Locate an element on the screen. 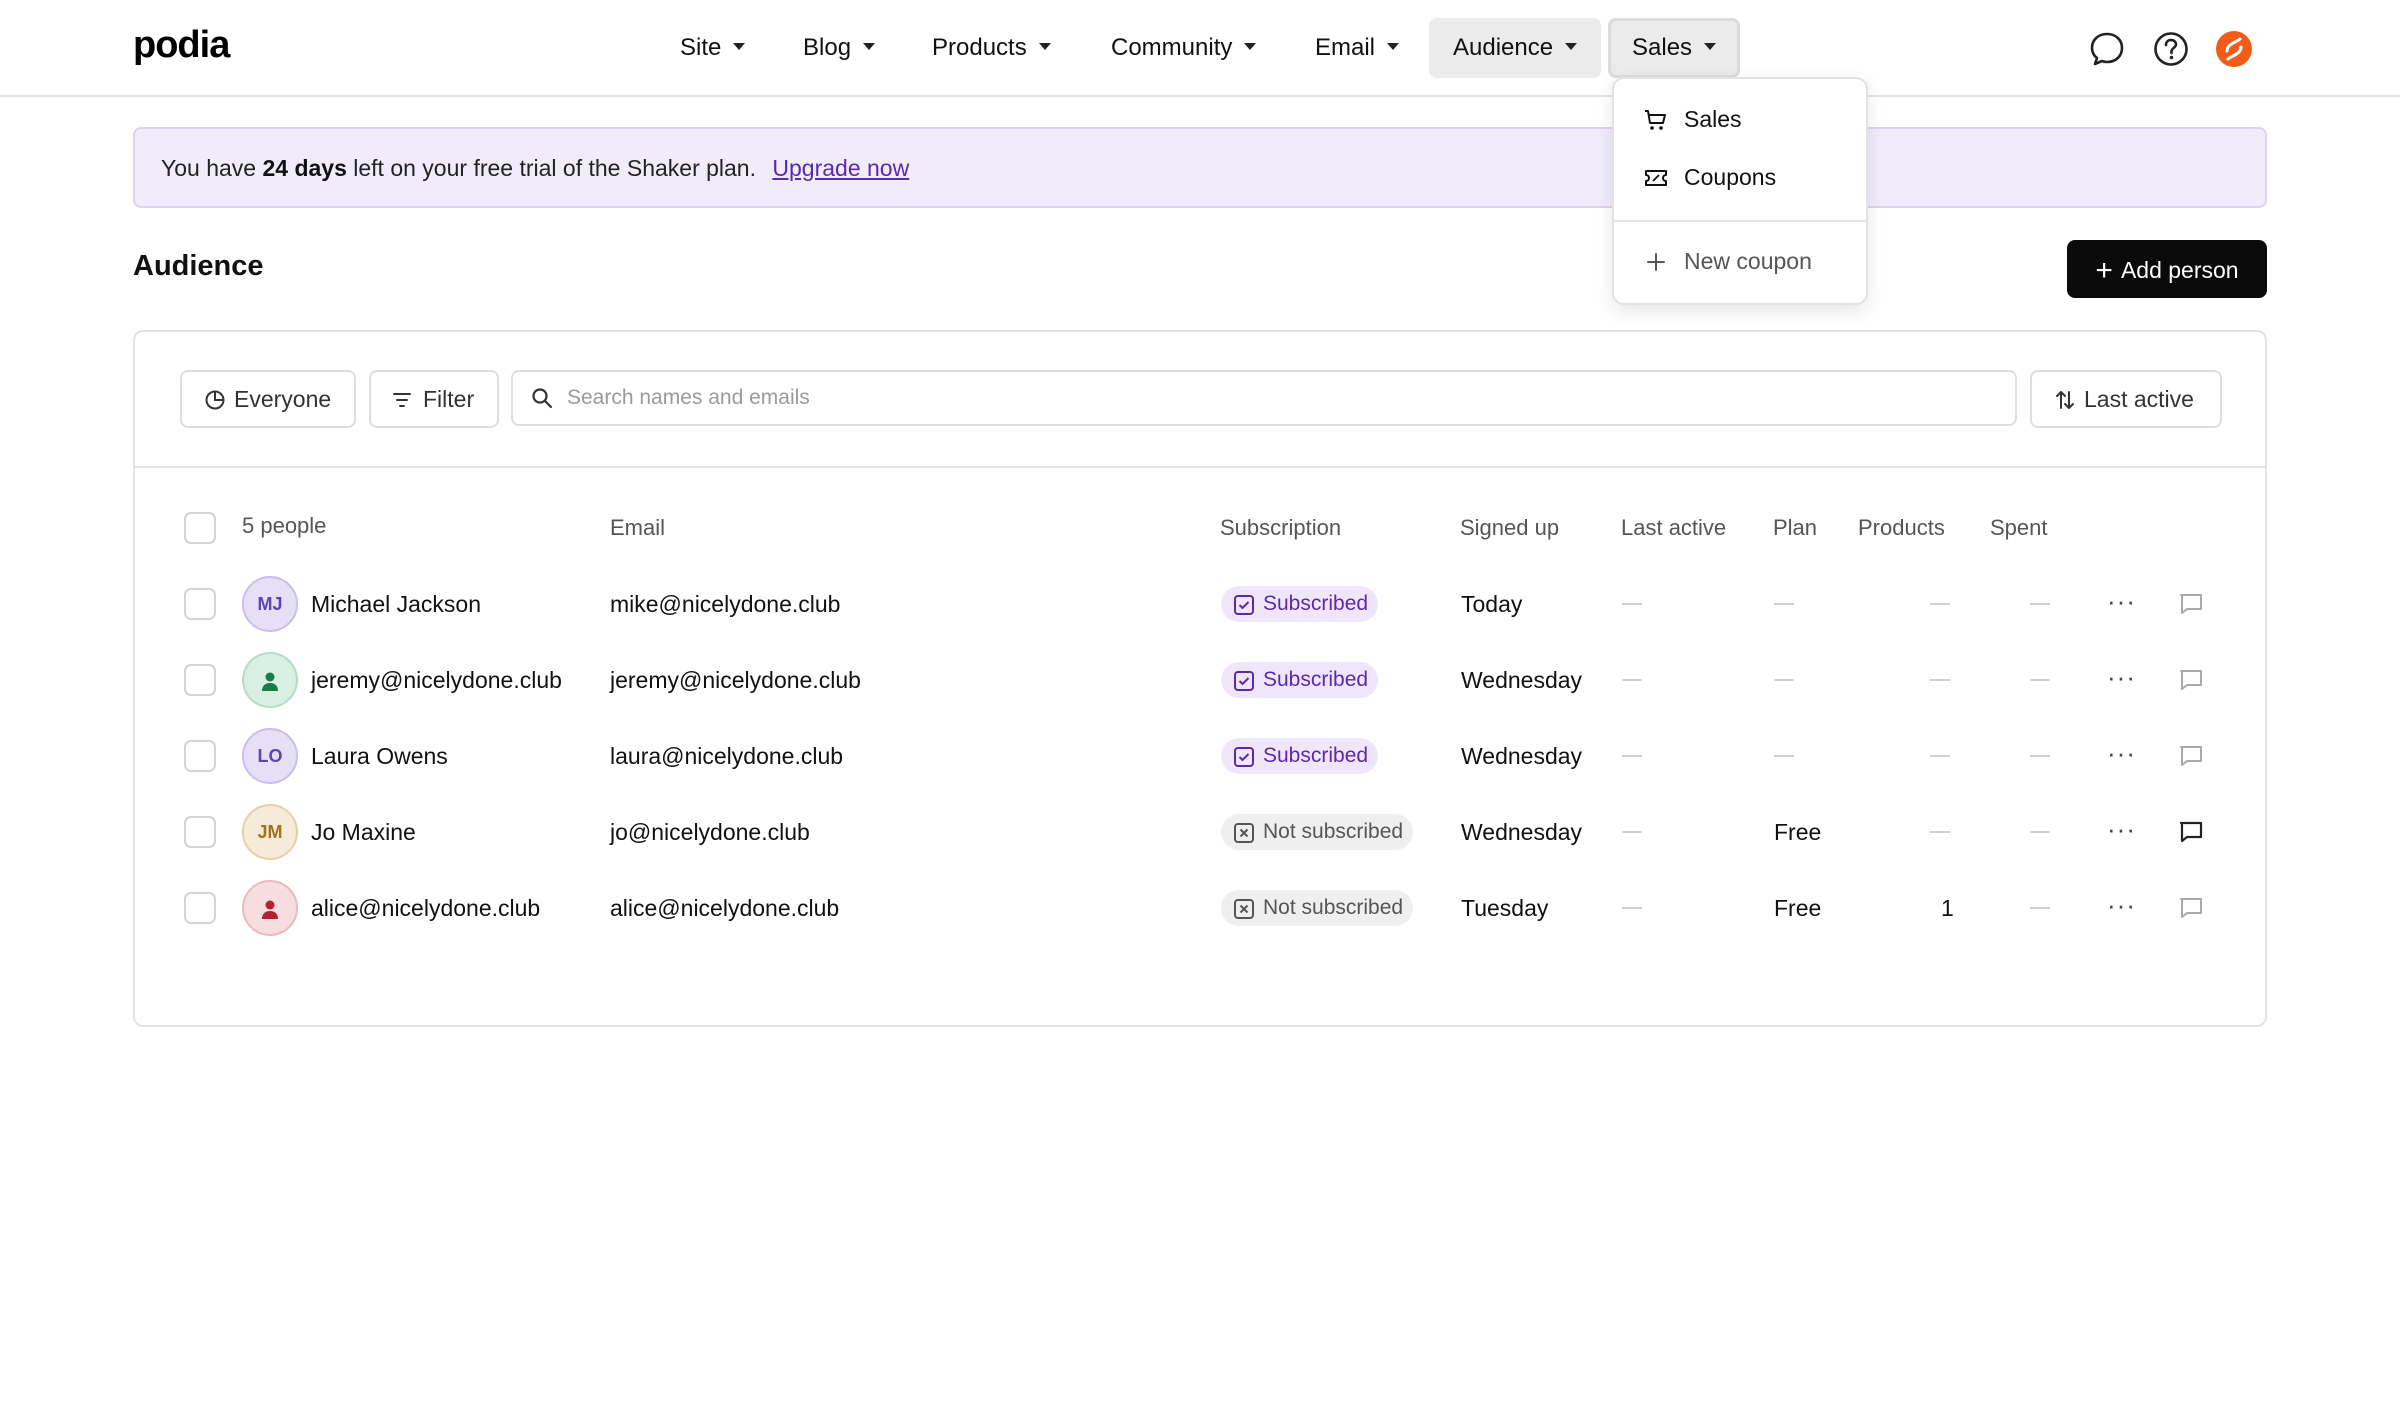 This screenshot has height=1411, width=2400. person-email: jeremy@nicelydone.club is located at coordinates (735, 680).